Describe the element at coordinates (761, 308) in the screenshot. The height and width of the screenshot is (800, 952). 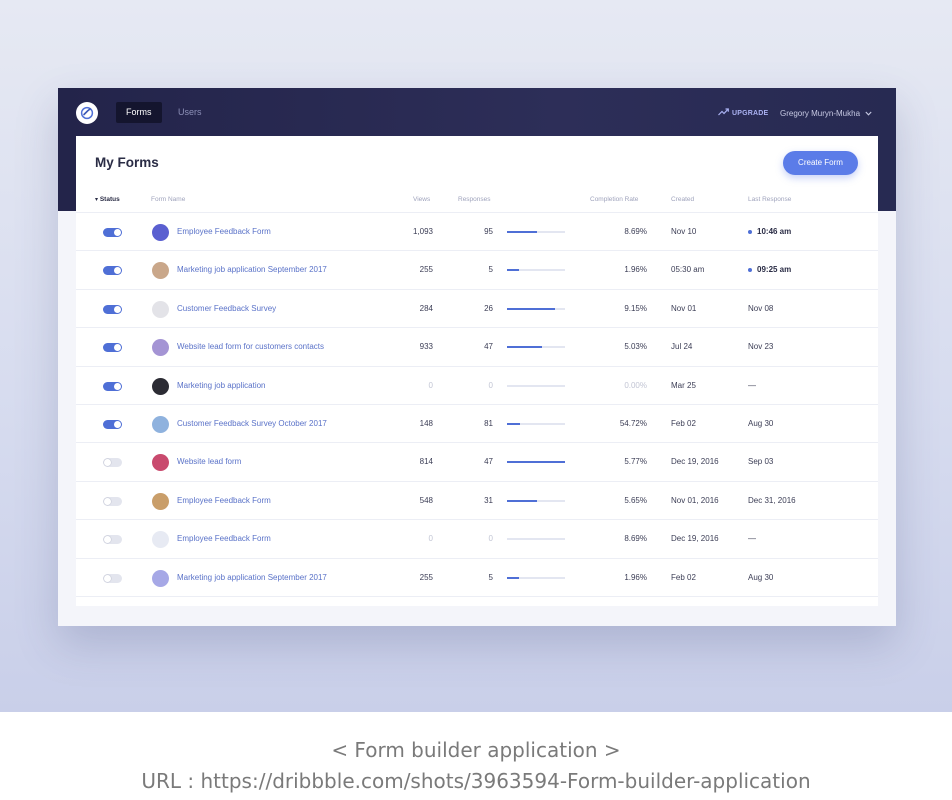
I see `last-response-text: Nov 08` at that location.